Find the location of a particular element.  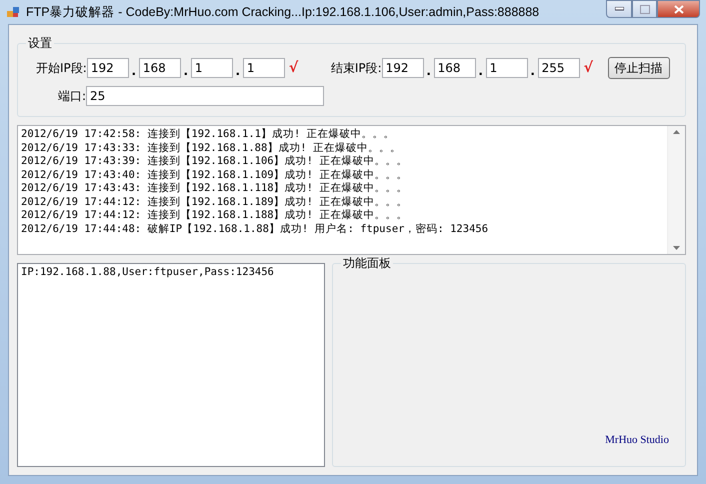

minimize-icon is located at coordinates (619, 9).